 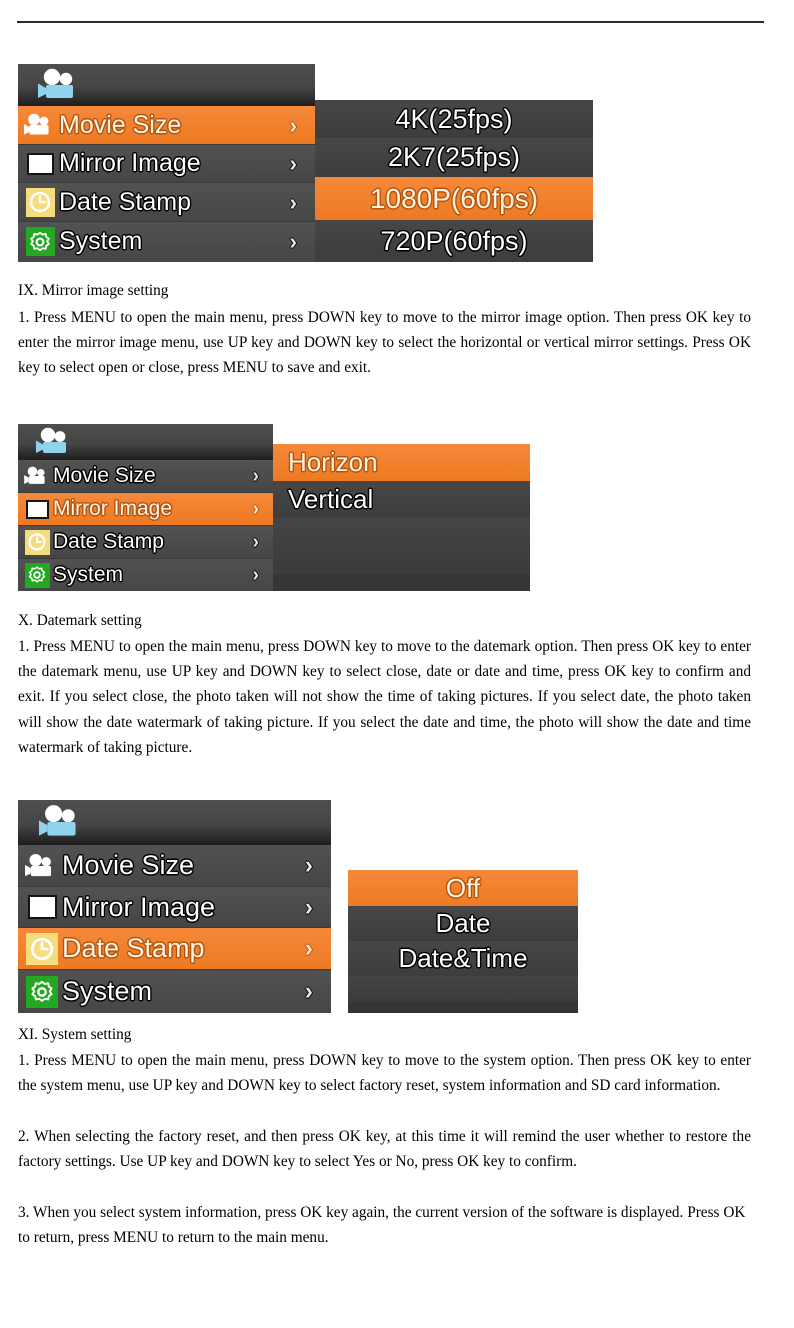 I want to click on date-stamp-submenu: Off Date Date&Time, so click(x=463, y=941).